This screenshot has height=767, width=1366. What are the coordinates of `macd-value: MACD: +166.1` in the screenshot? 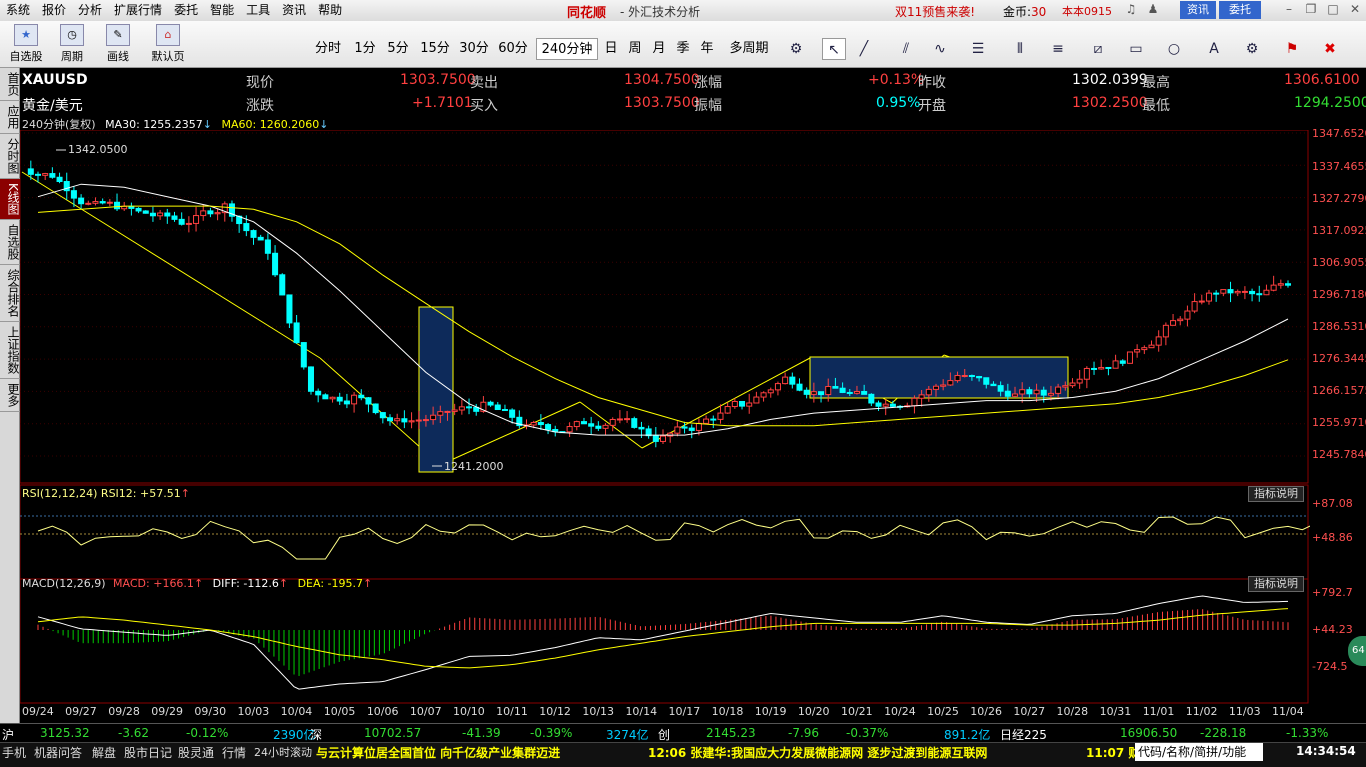 It's located at (153, 583).